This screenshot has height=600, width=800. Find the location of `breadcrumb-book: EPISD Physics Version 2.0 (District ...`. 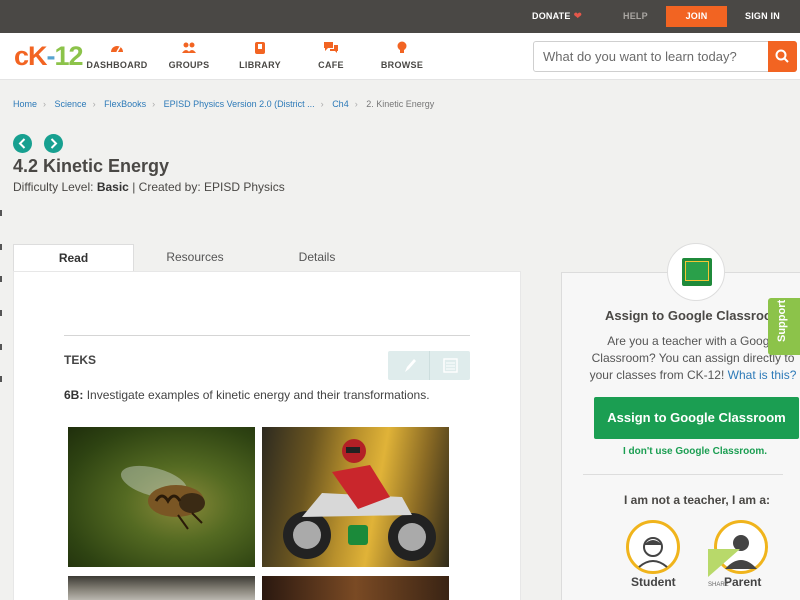

breadcrumb-book: EPISD Physics Version 2.0 (District ... is located at coordinates (239, 104).